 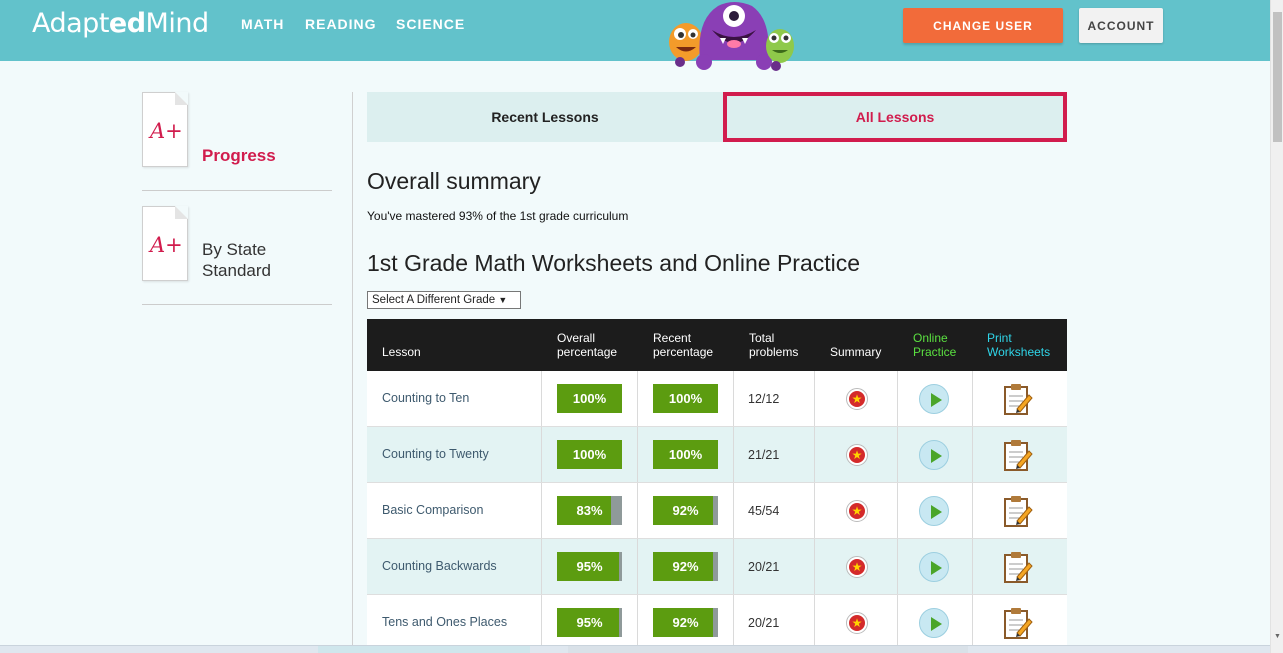 What do you see at coordinates (589, 510) in the screenshot?
I see `overall-percentage-bar: 83%` at bounding box center [589, 510].